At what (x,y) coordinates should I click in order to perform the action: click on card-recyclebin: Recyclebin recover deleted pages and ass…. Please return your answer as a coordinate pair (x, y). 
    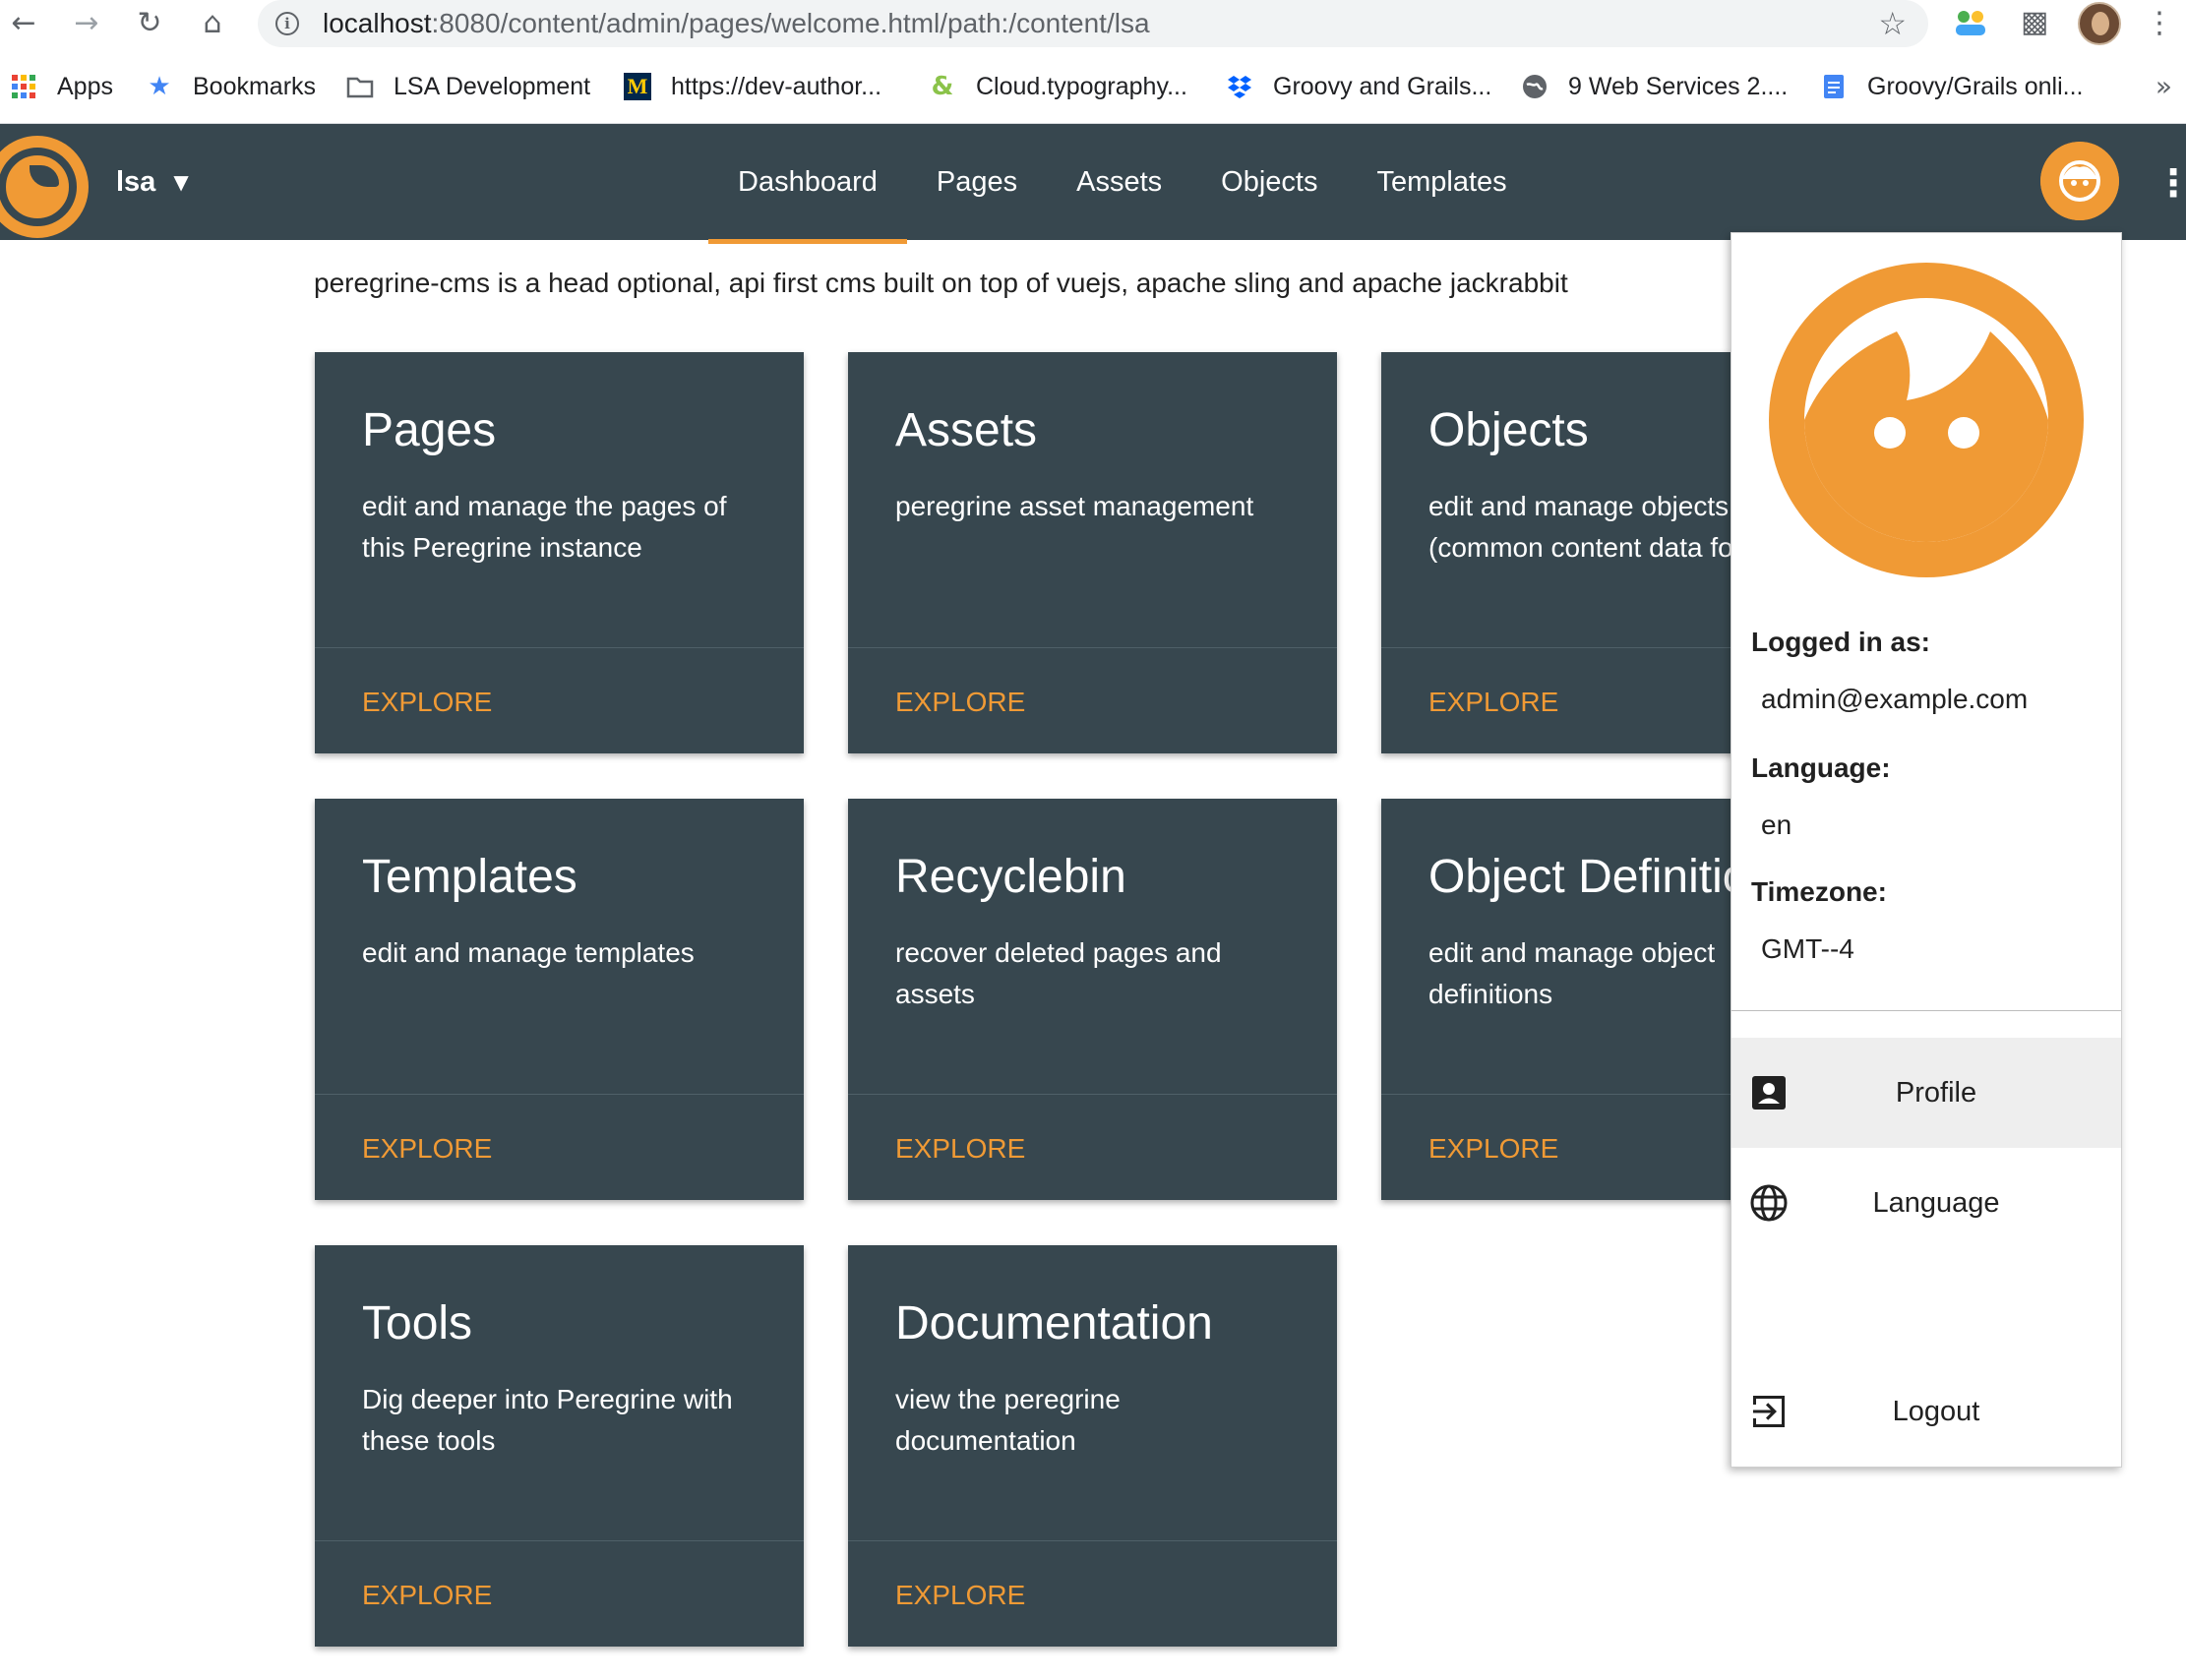
    Looking at the image, I should click on (1092, 999).